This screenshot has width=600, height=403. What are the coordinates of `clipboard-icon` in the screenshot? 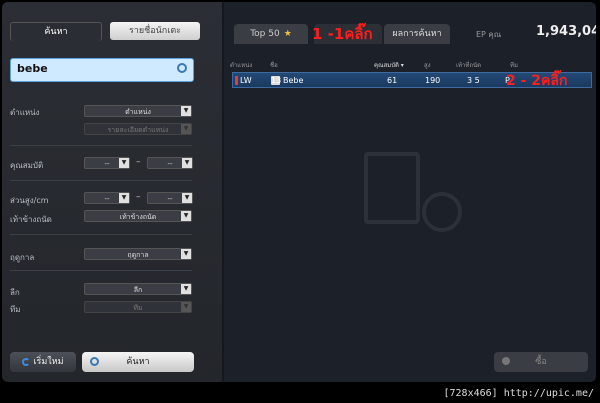 It's located at (414, 192).